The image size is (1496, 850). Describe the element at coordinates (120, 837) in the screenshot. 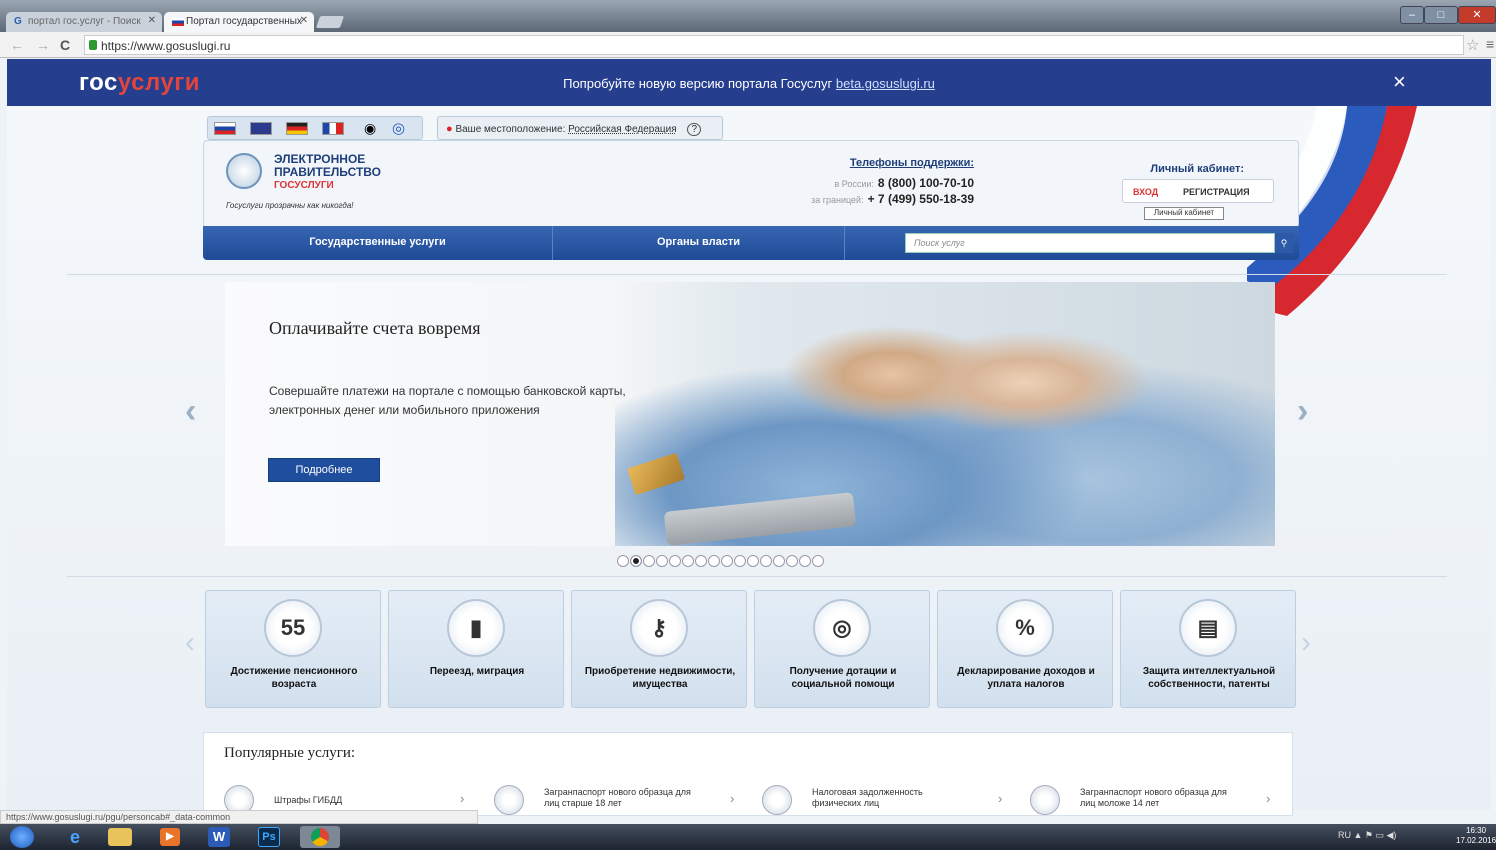

I see `explorer-folder-icon` at that location.